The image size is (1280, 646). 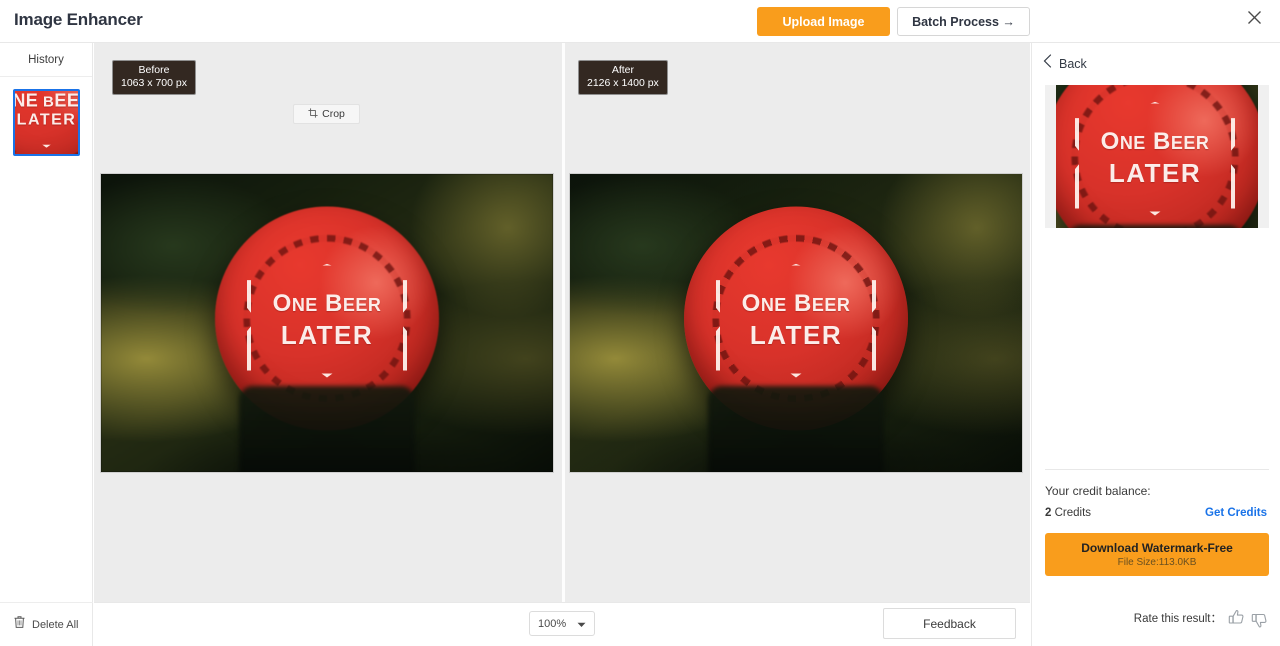 What do you see at coordinates (327, 429) in the screenshot?
I see `bottle-neck` at bounding box center [327, 429].